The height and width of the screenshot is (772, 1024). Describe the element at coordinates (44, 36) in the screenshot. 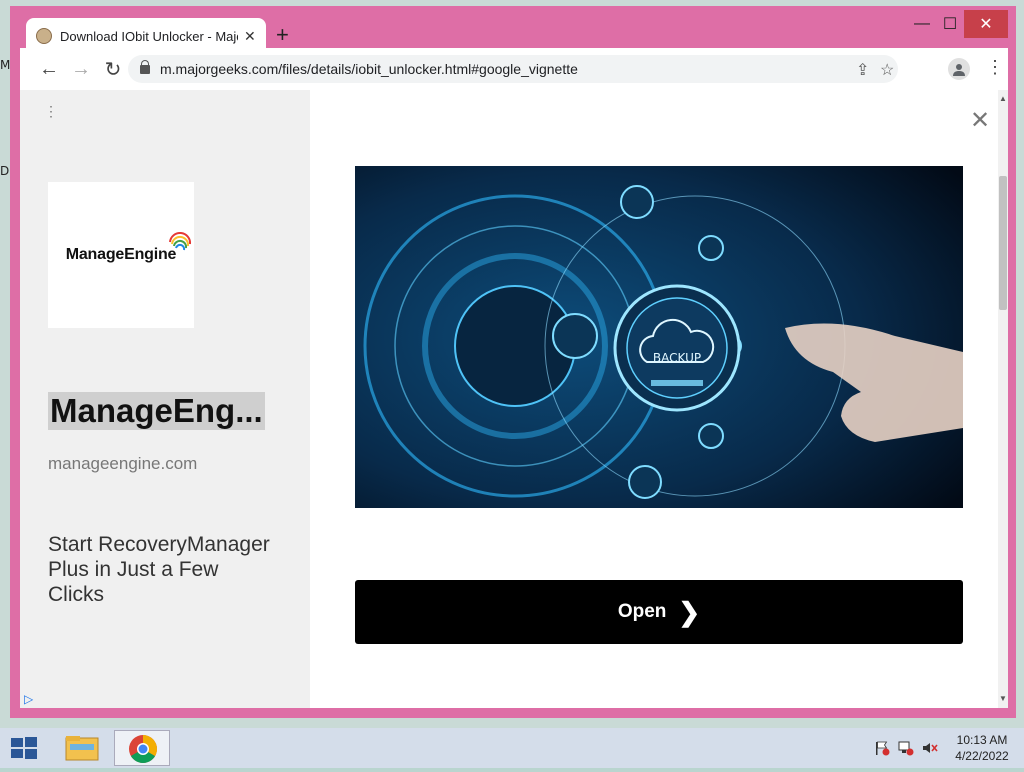

I see `favicon-icon` at that location.